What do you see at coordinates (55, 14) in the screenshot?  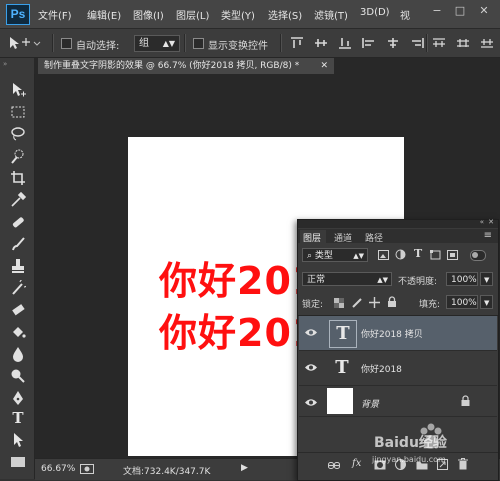 I see `menu-file: 文件(F)` at bounding box center [55, 14].